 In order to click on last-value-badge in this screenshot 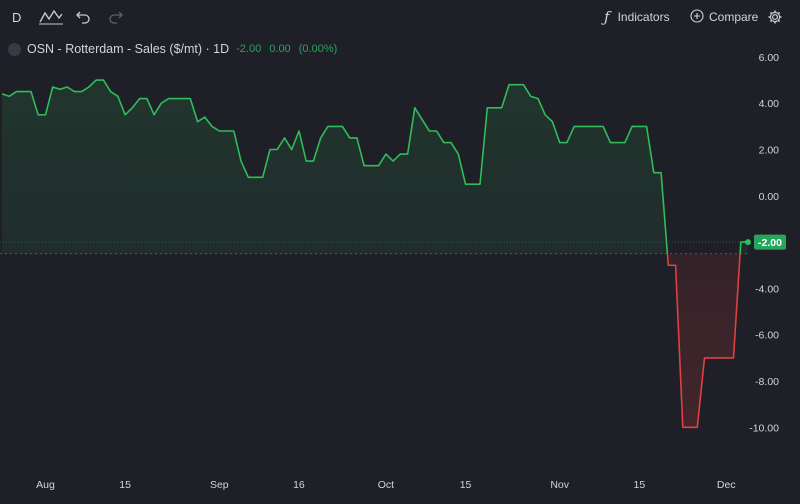, I will do `click(770, 242)`.